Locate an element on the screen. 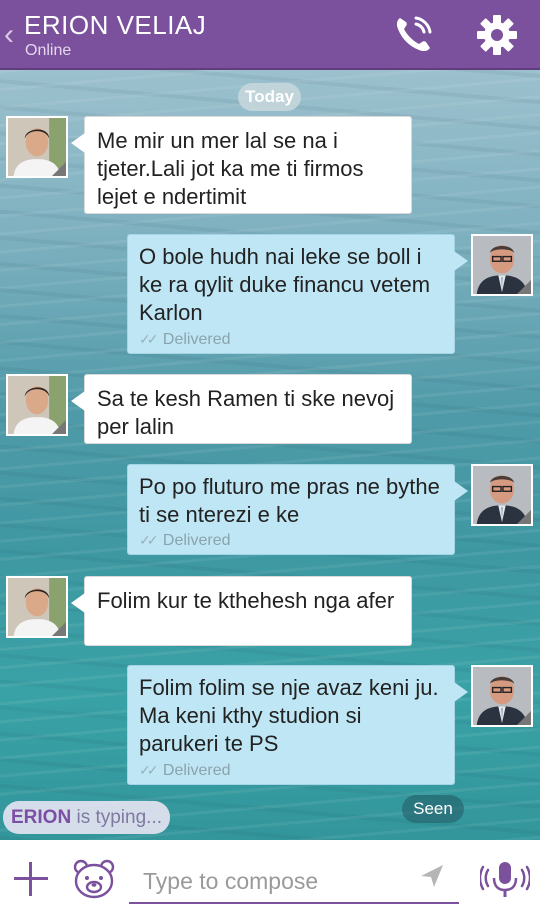 Image resolution: width=540 pixels, height=921 pixels. seen-indicator: Seen is located at coordinates (433, 809).